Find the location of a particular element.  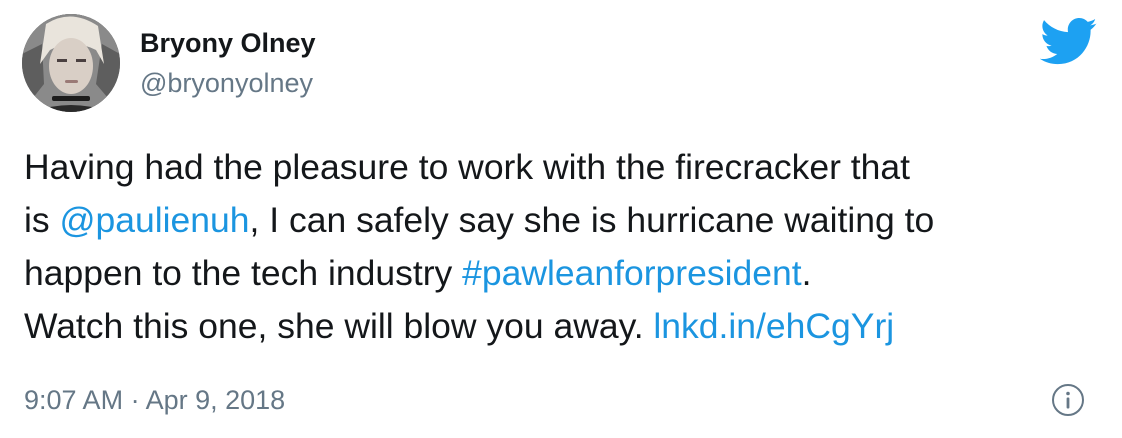

tweet-text-segment: is is located at coordinates (42, 220).